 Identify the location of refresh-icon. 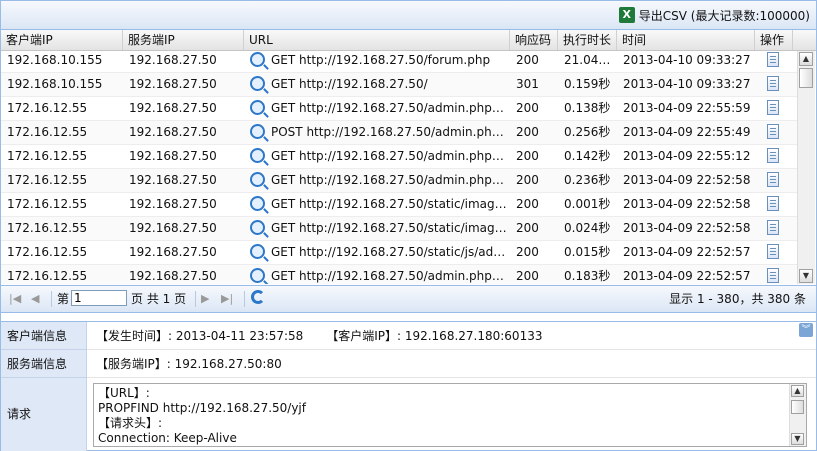
(258, 297).